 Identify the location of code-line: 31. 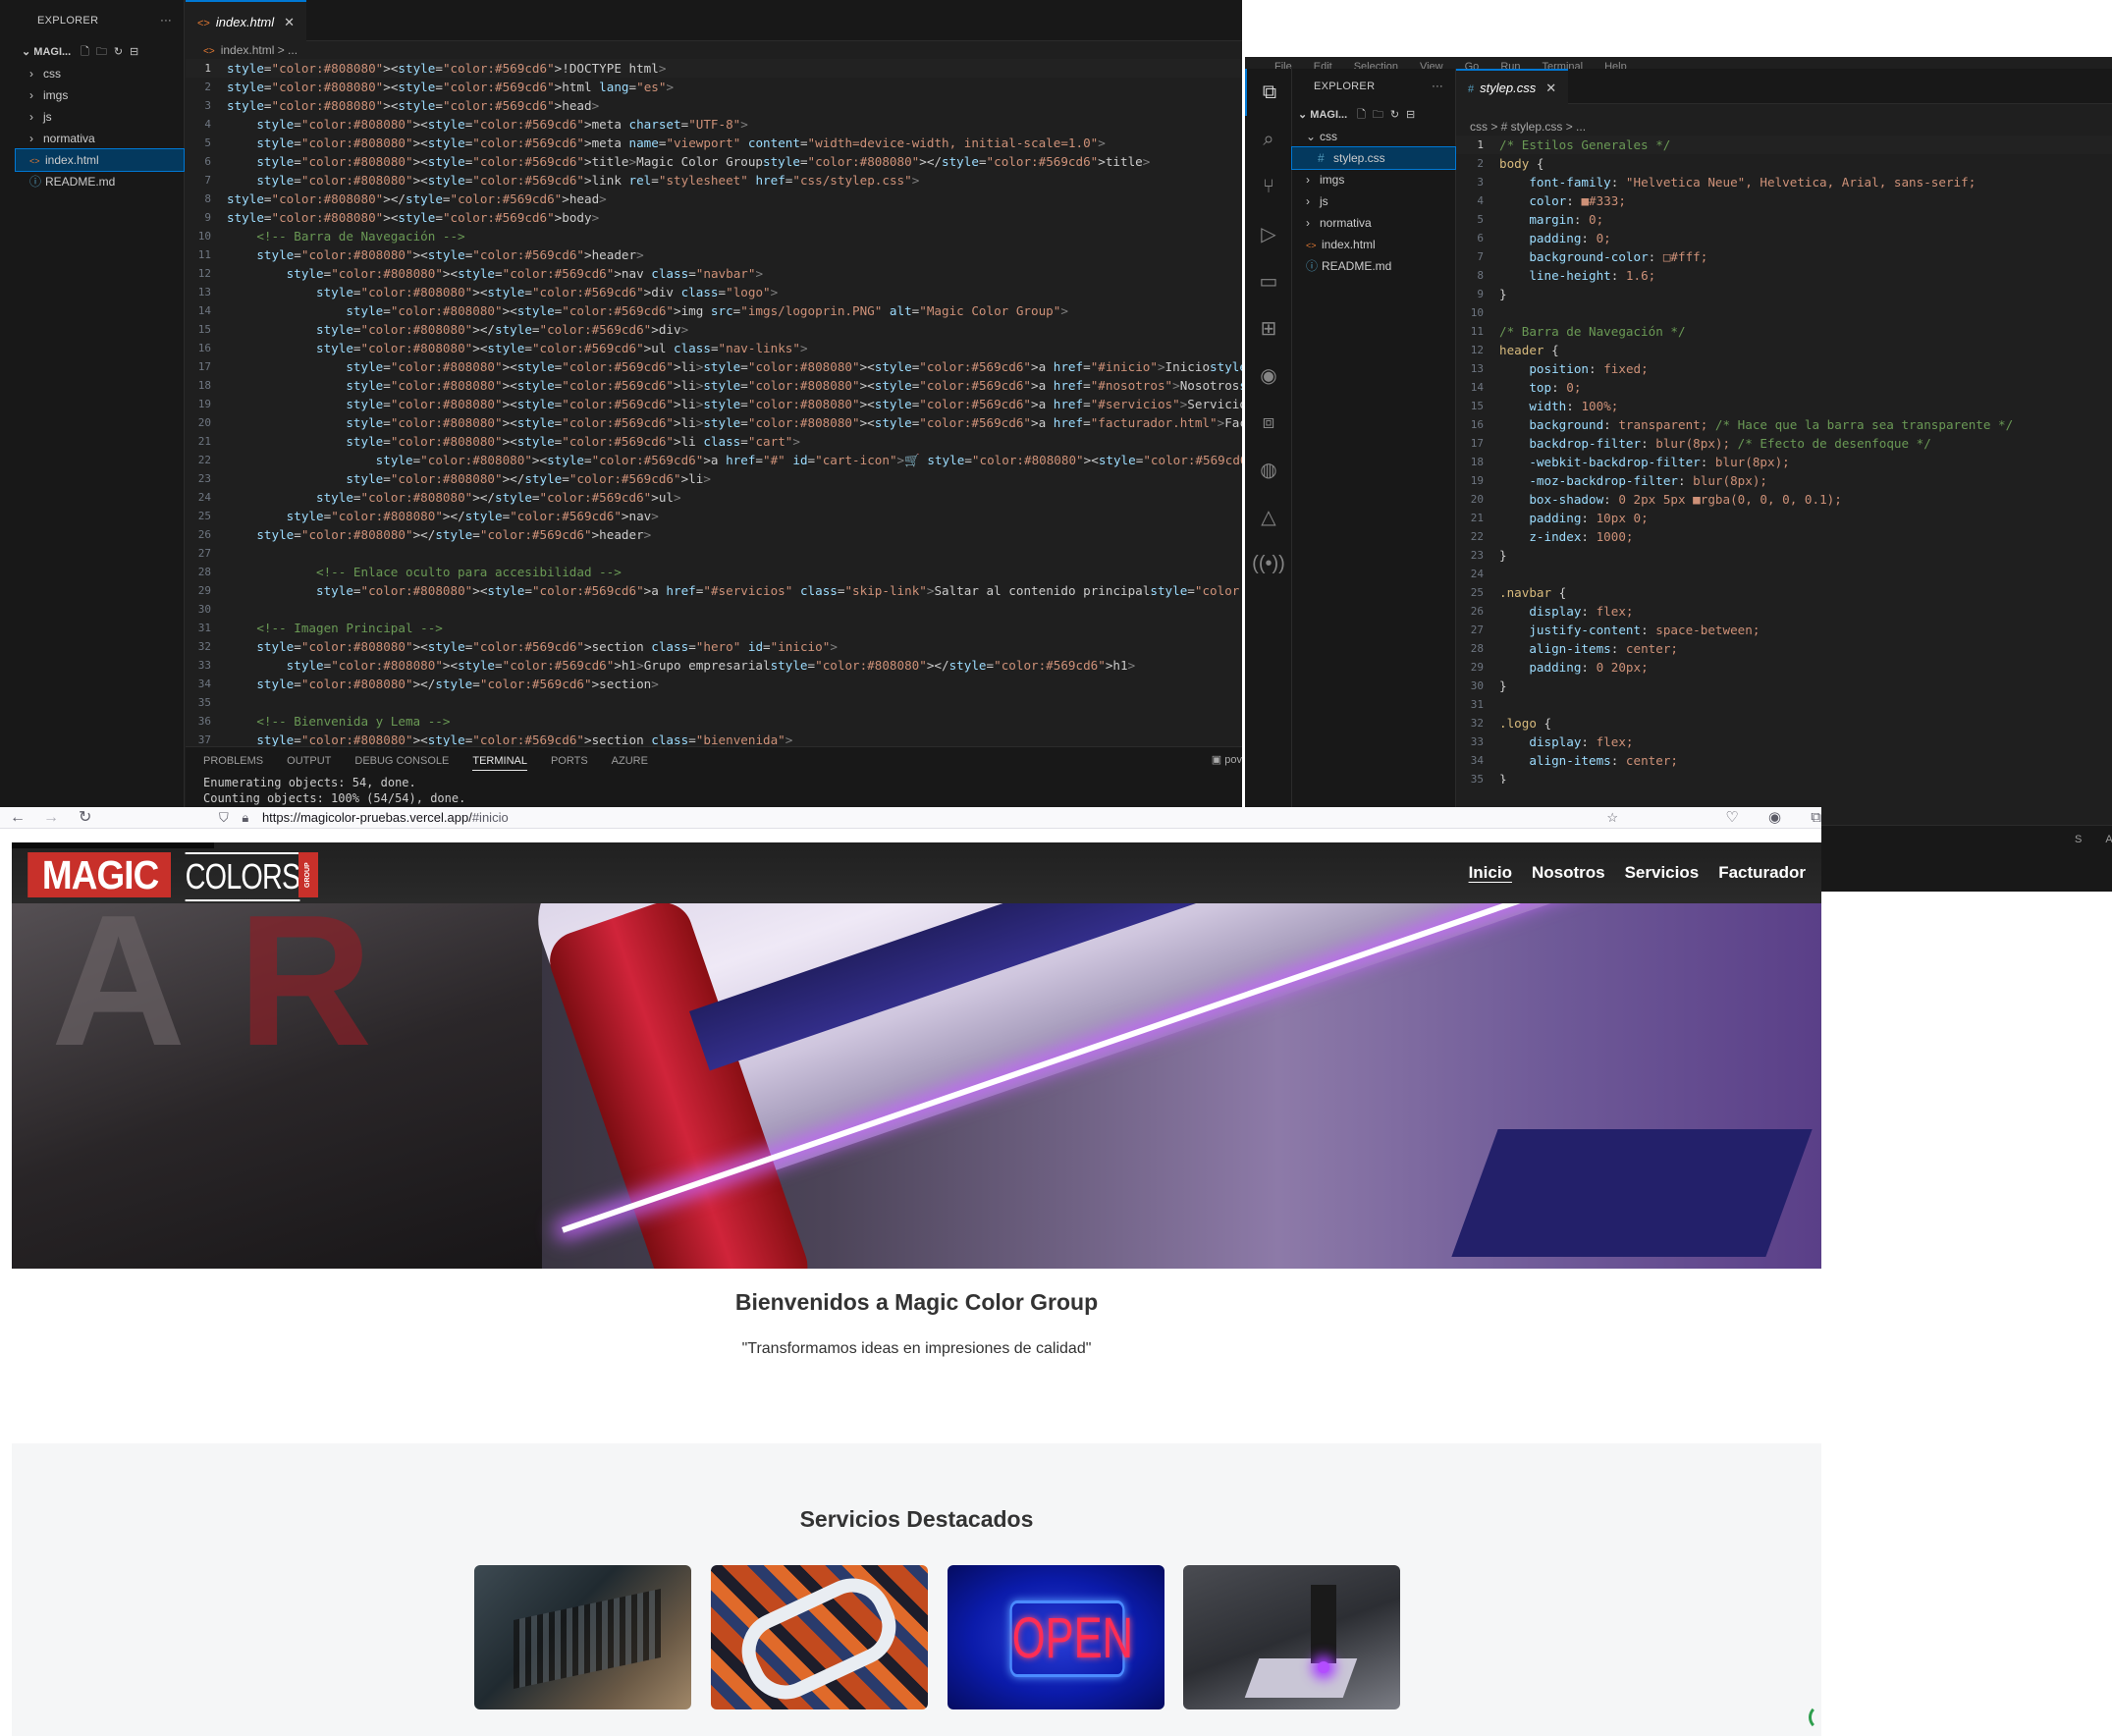
(1784, 704).